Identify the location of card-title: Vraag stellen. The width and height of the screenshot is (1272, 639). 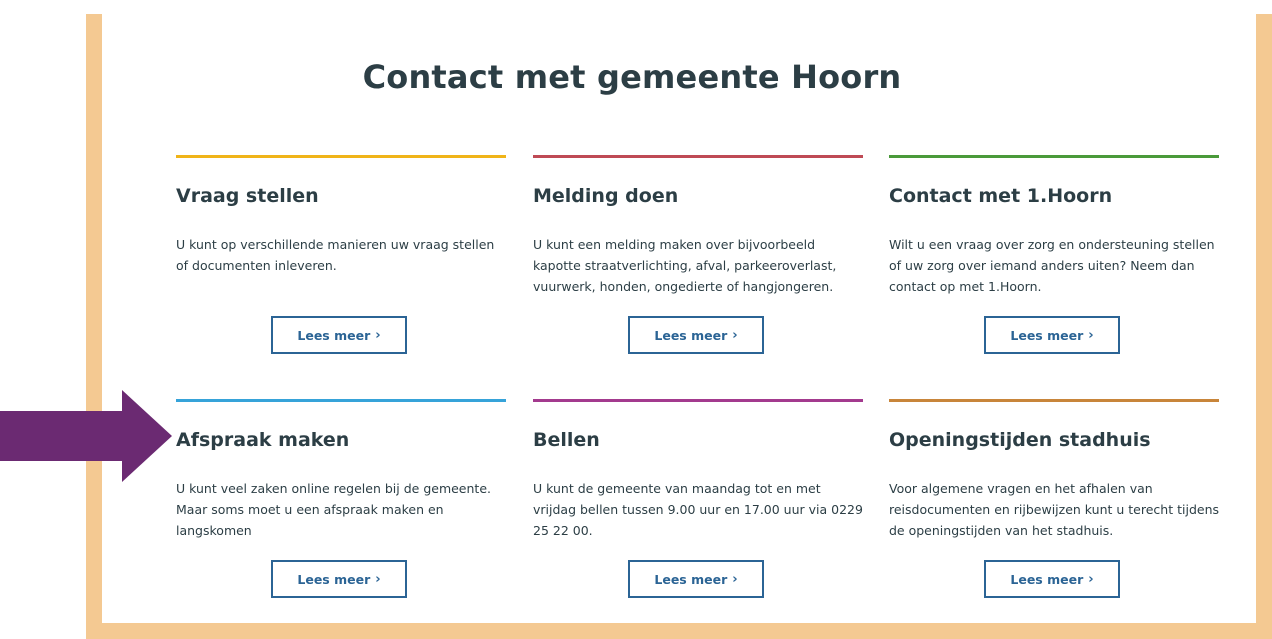
(247, 196).